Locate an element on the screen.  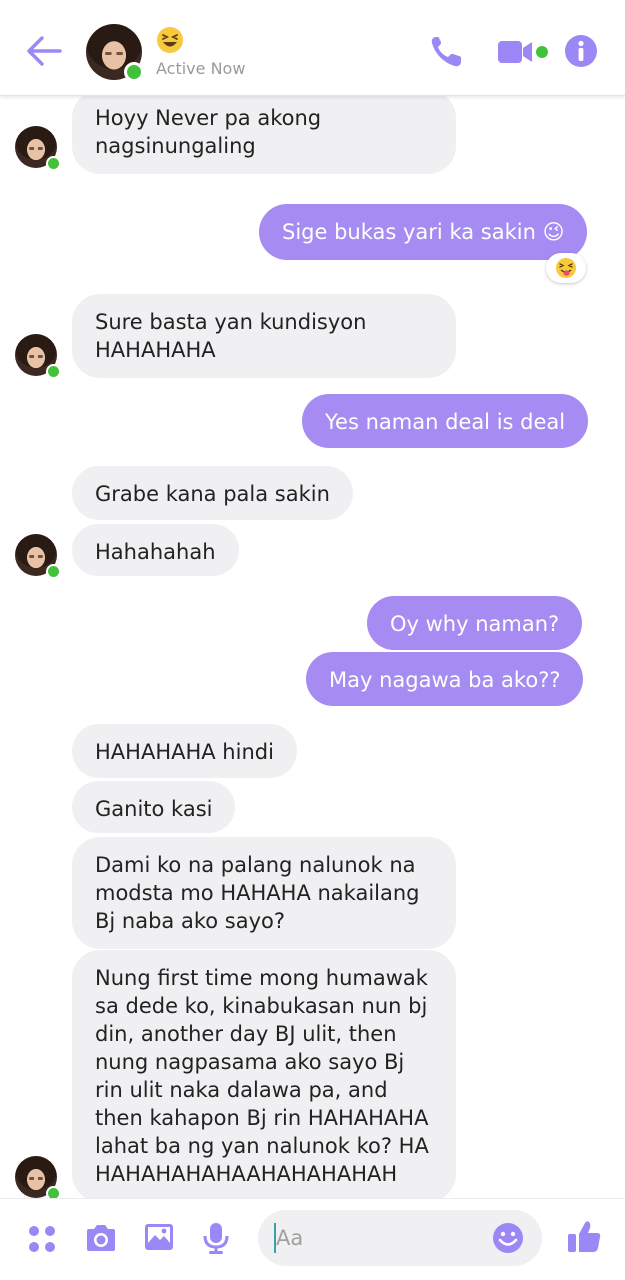
back-arrow-icon is located at coordinates (43, 51).